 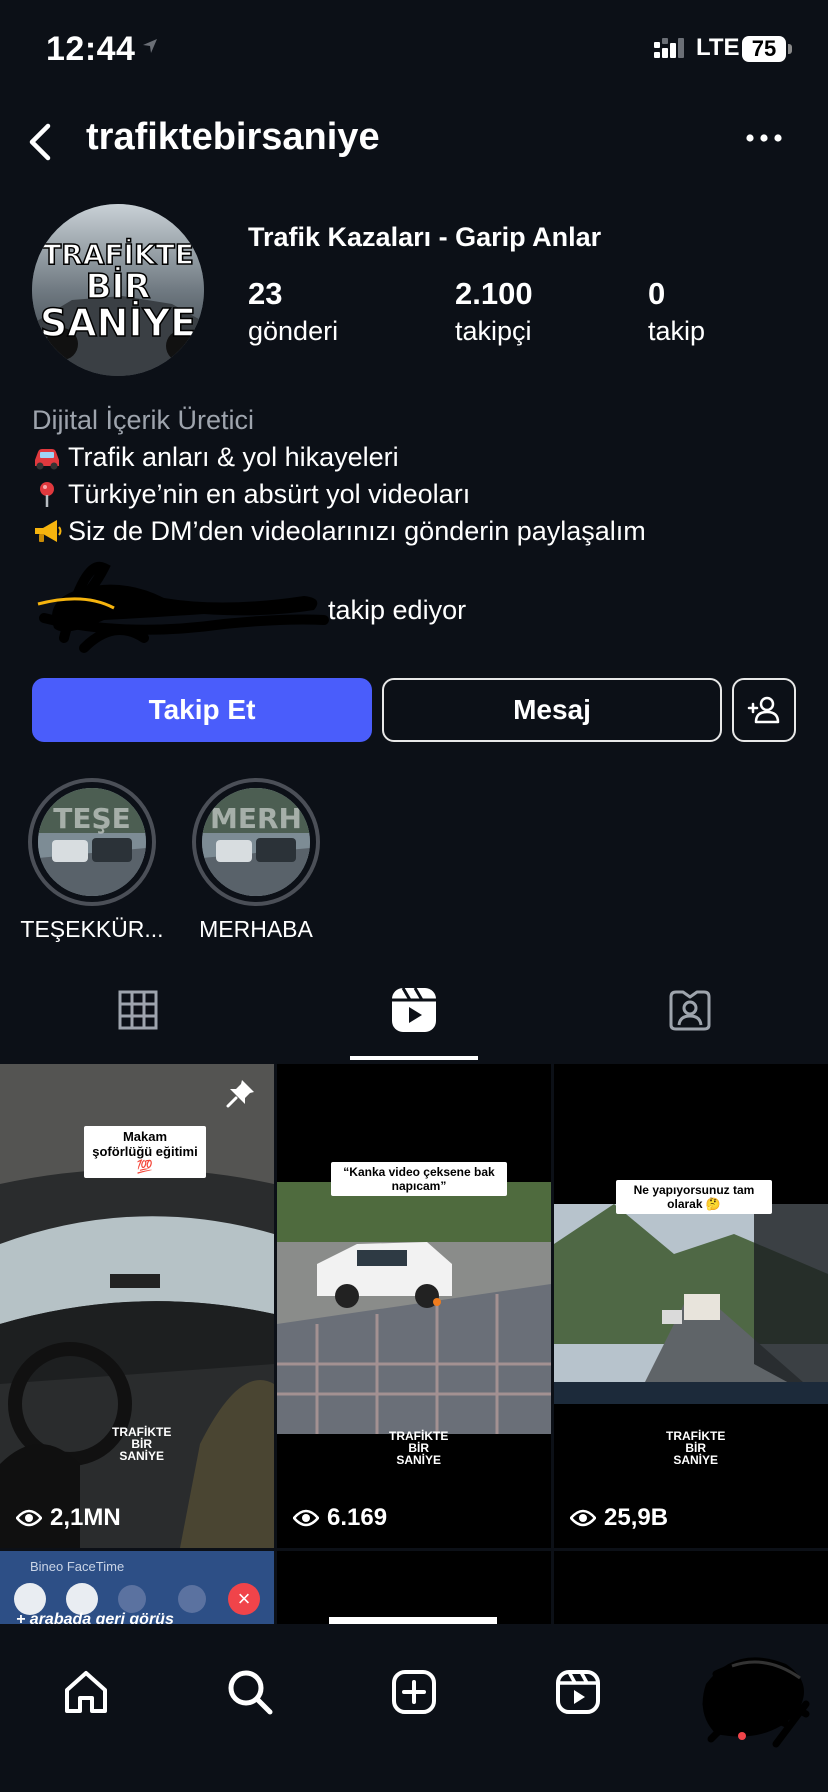 I want to click on network-type: LTE, so click(x=718, y=47).